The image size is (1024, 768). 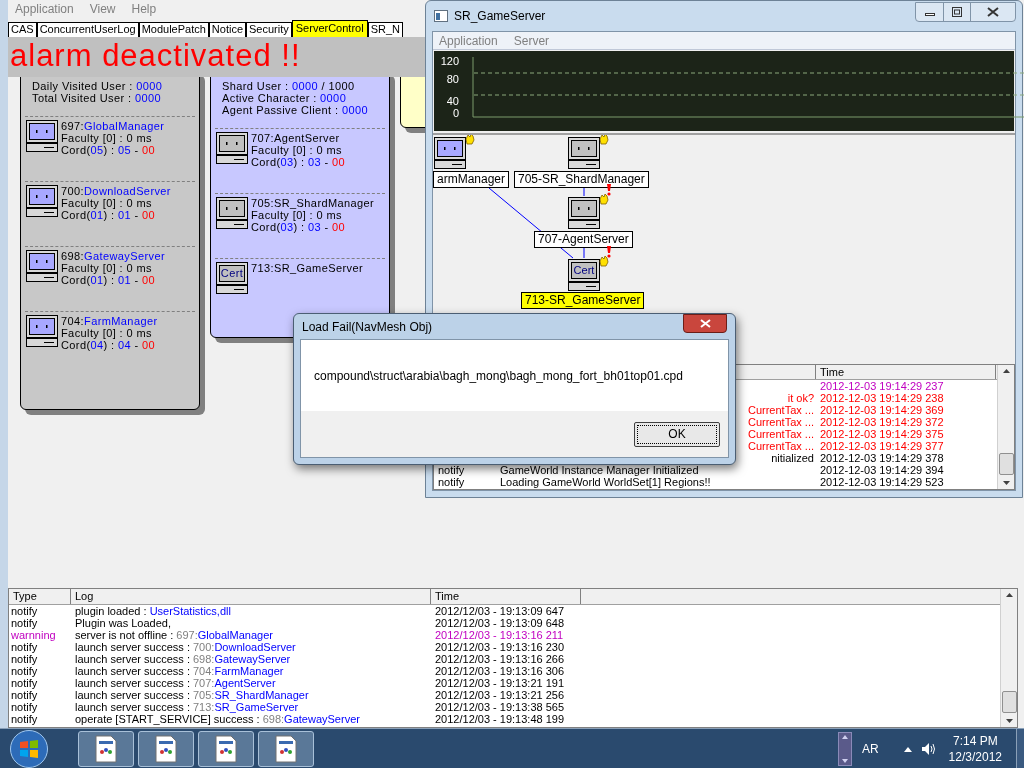 What do you see at coordinates (329, 28) in the screenshot?
I see `tab: ServerControl` at bounding box center [329, 28].